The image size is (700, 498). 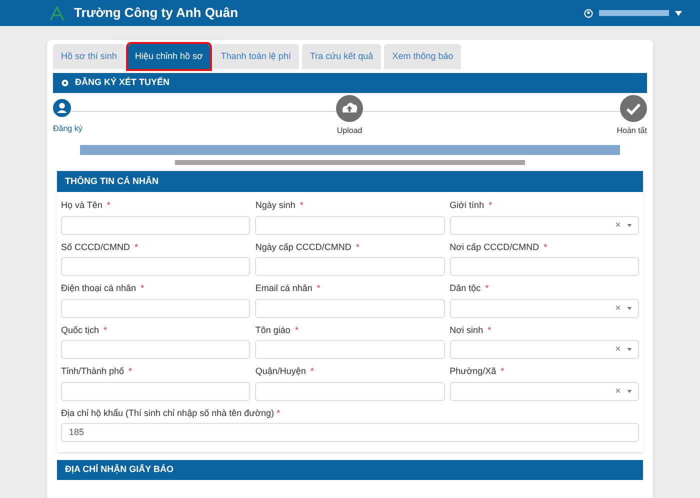 I want to click on section-header: ĐỊA CHỈ NHẬN GIẤY BÁO, so click(x=350, y=470).